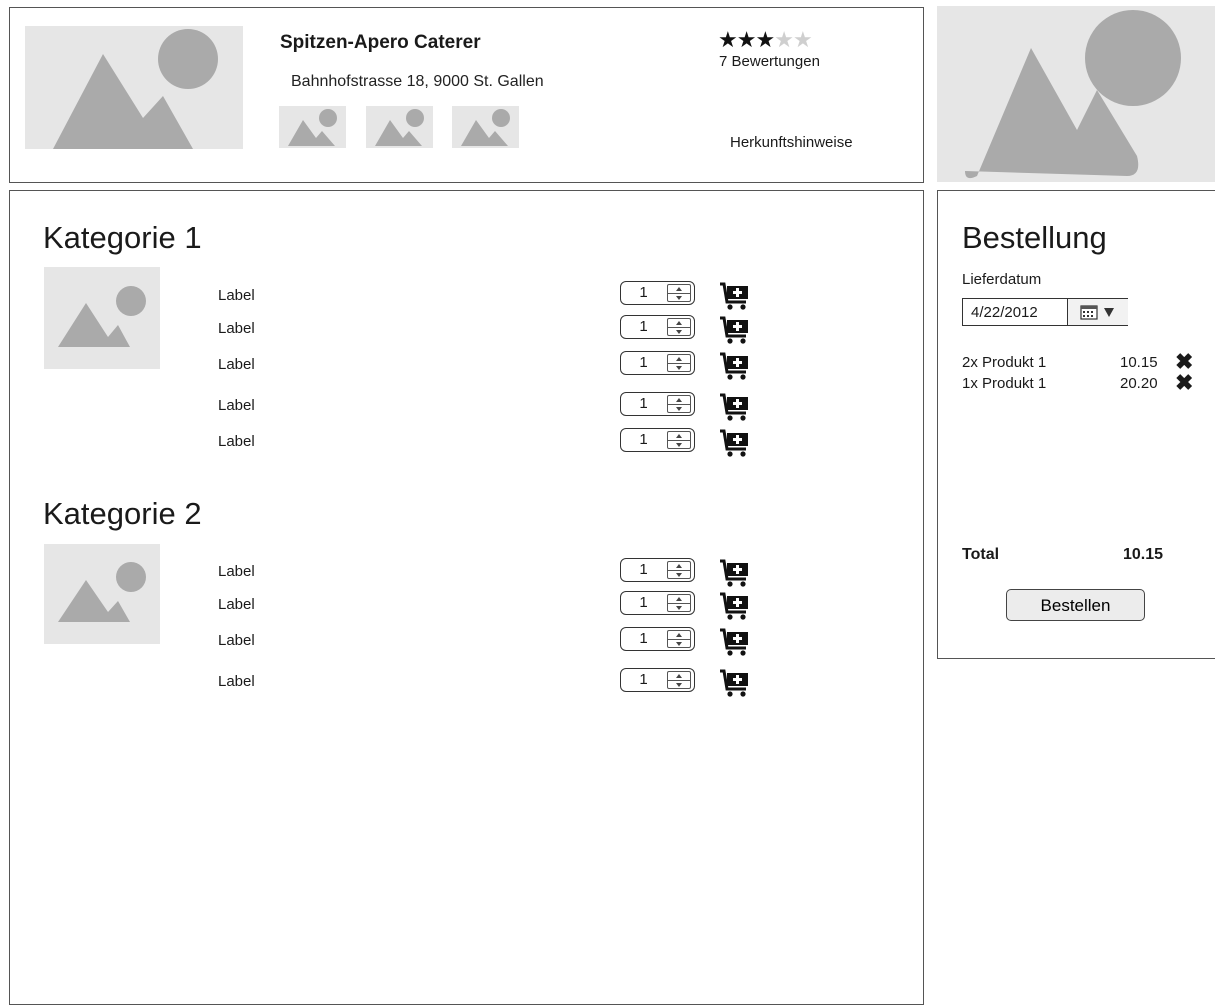 The width and height of the screenshot is (1215, 1005). What do you see at coordinates (1089, 312) in the screenshot?
I see `calendar-icon` at bounding box center [1089, 312].